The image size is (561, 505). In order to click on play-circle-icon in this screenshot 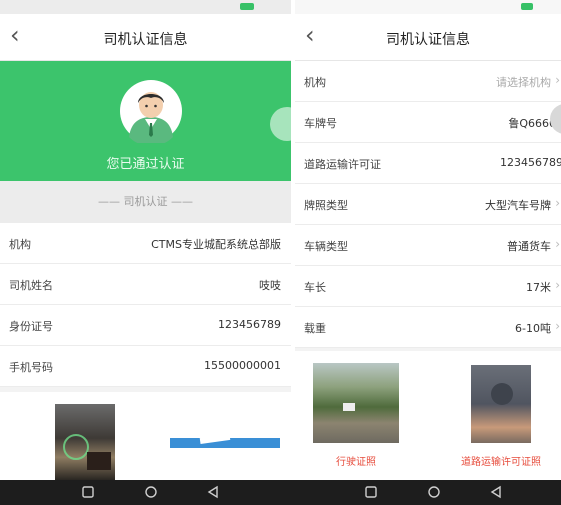, I will do `click(76, 447)`.